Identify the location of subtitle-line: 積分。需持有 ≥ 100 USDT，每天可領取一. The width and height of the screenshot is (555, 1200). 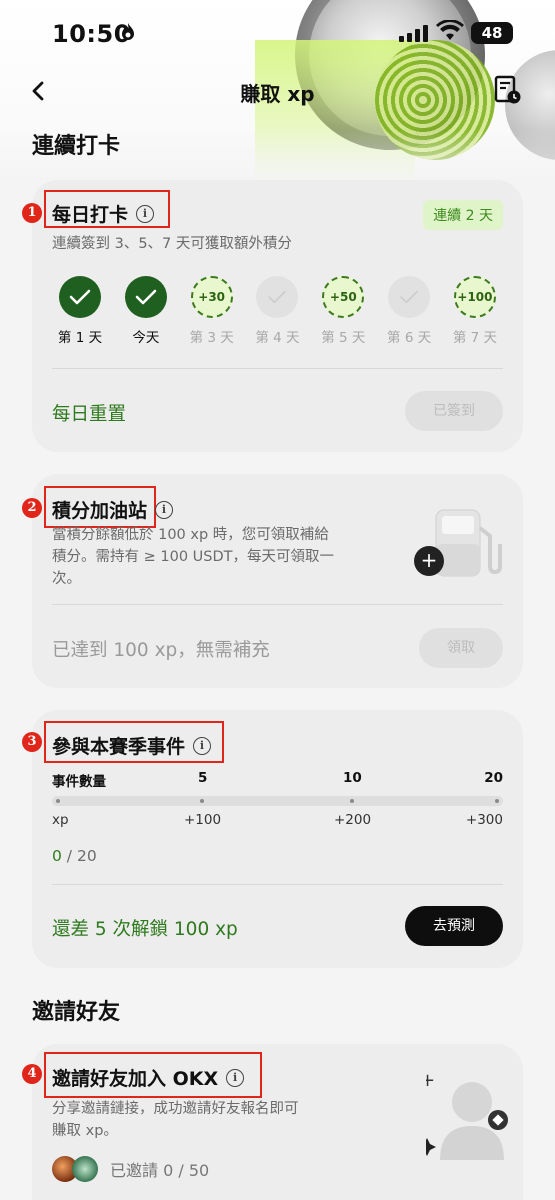
(193, 557).